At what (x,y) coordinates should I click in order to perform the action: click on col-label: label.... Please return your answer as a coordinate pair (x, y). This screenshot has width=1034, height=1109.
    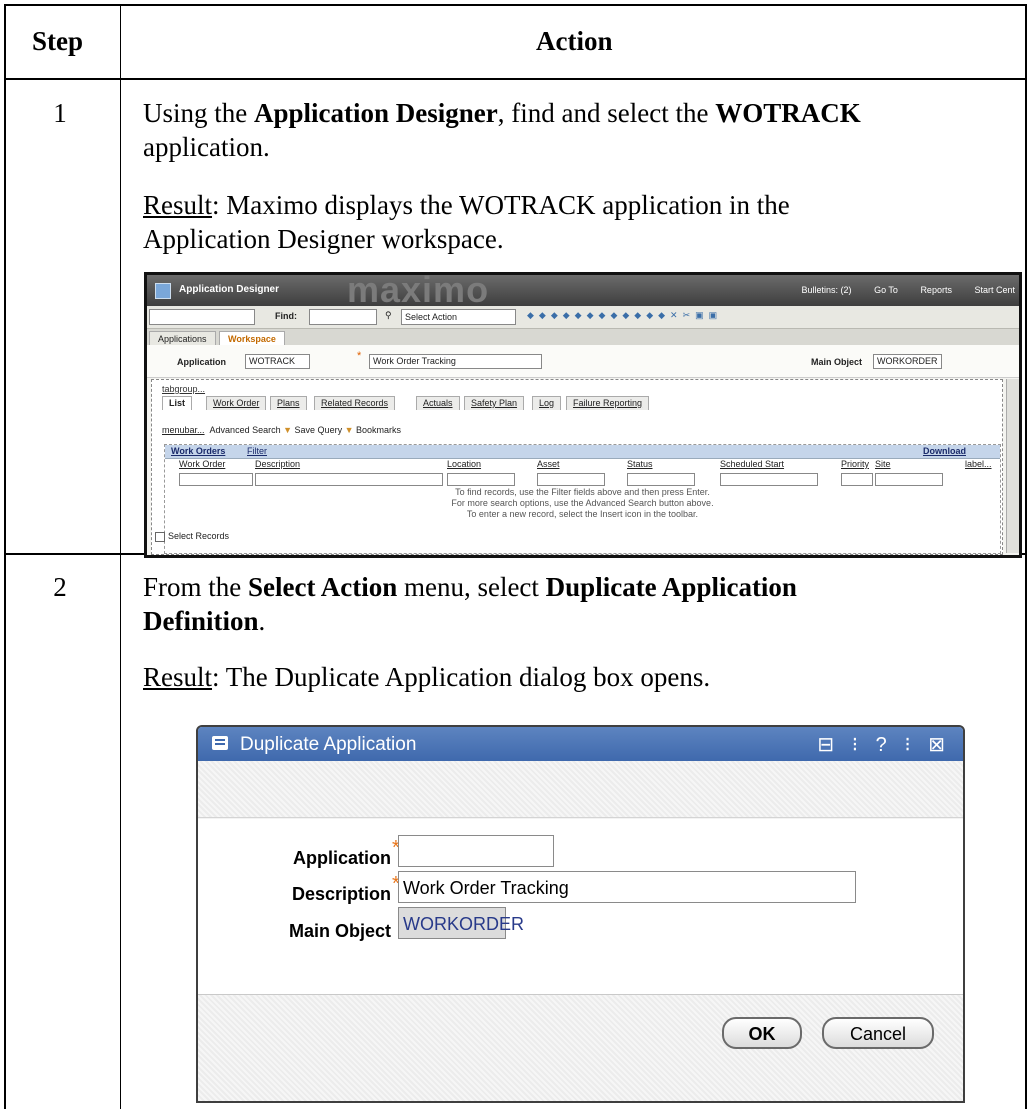
    Looking at the image, I should click on (978, 464).